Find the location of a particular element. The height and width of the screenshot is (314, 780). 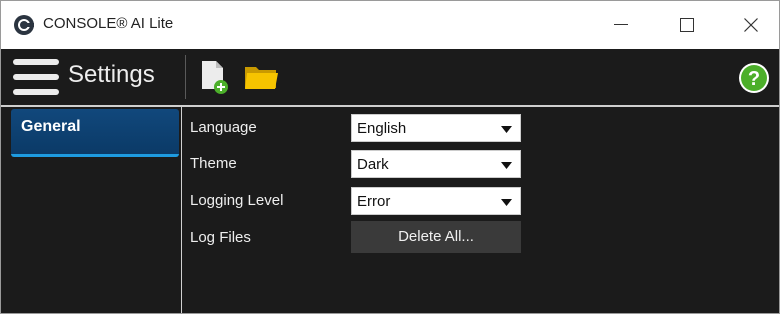

help-icon: ? is located at coordinates (754, 78).